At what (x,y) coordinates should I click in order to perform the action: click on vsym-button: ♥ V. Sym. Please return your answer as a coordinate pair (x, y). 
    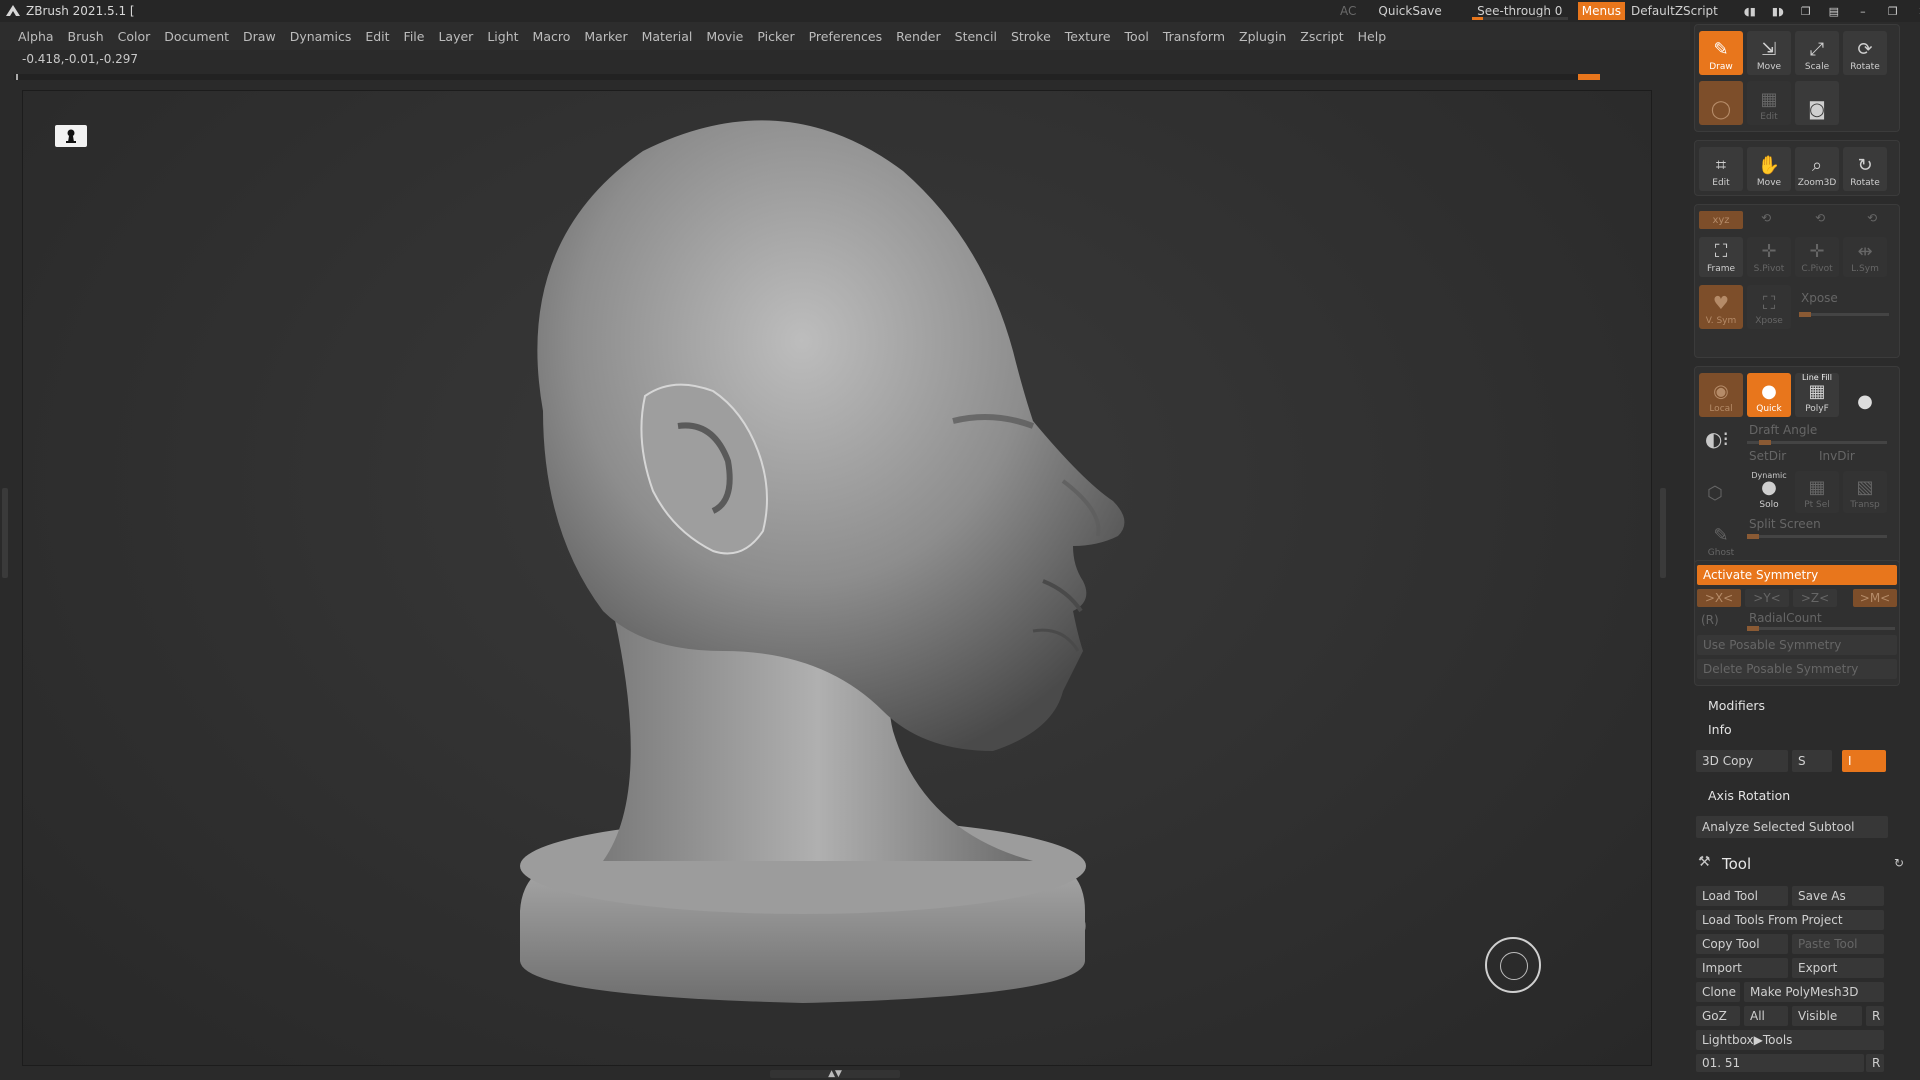
    Looking at the image, I should click on (1721, 307).